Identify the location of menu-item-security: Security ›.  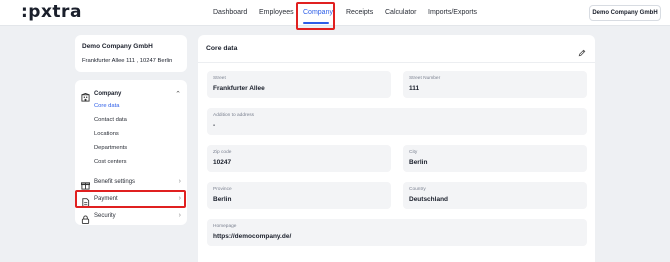
(131, 217).